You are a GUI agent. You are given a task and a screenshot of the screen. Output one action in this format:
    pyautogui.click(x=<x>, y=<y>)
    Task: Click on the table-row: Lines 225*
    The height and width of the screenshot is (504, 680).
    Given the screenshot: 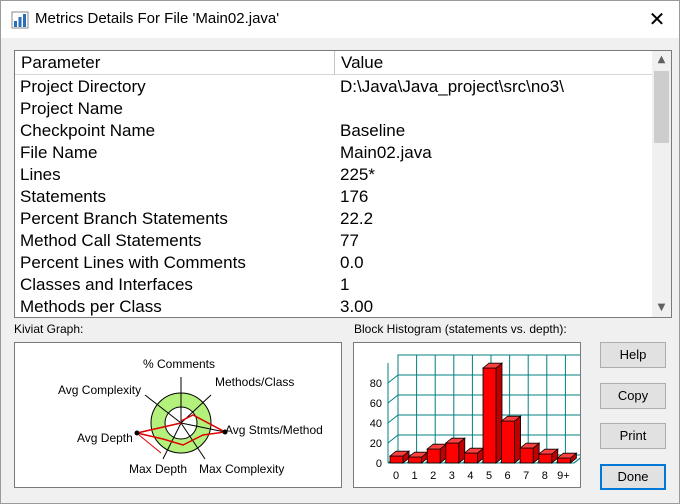 What is the action you would take?
    pyautogui.click(x=334, y=175)
    